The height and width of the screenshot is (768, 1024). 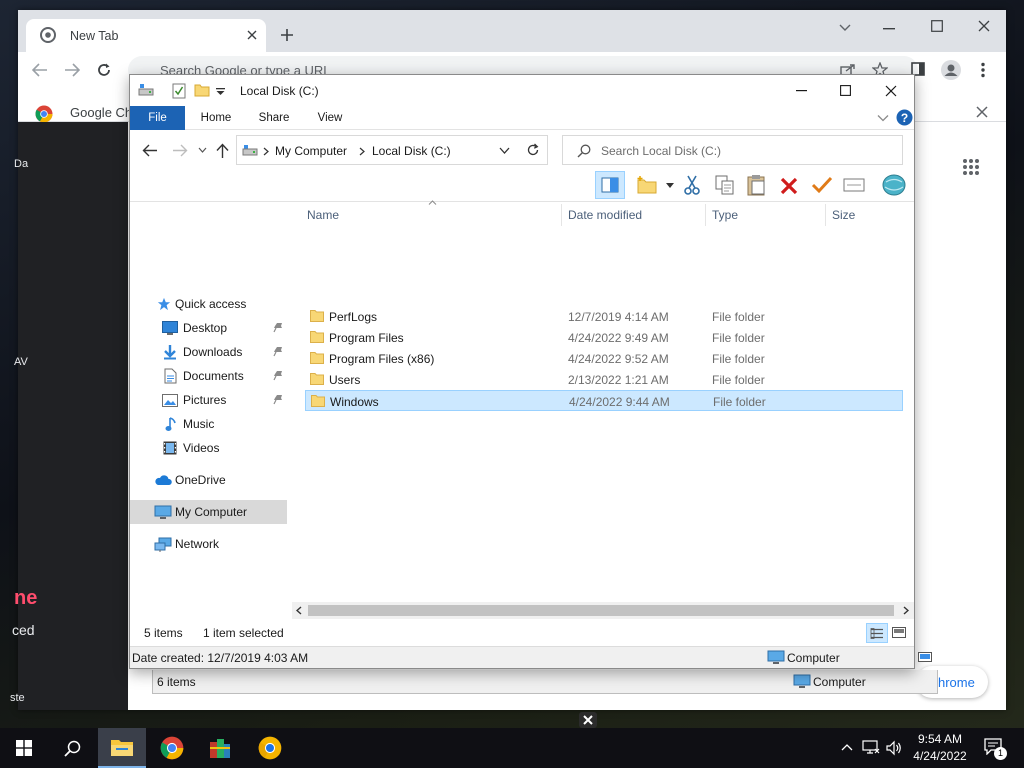 What do you see at coordinates (220, 91) in the screenshot?
I see `quick-access-toolbar-dropdown-icon` at bounding box center [220, 91].